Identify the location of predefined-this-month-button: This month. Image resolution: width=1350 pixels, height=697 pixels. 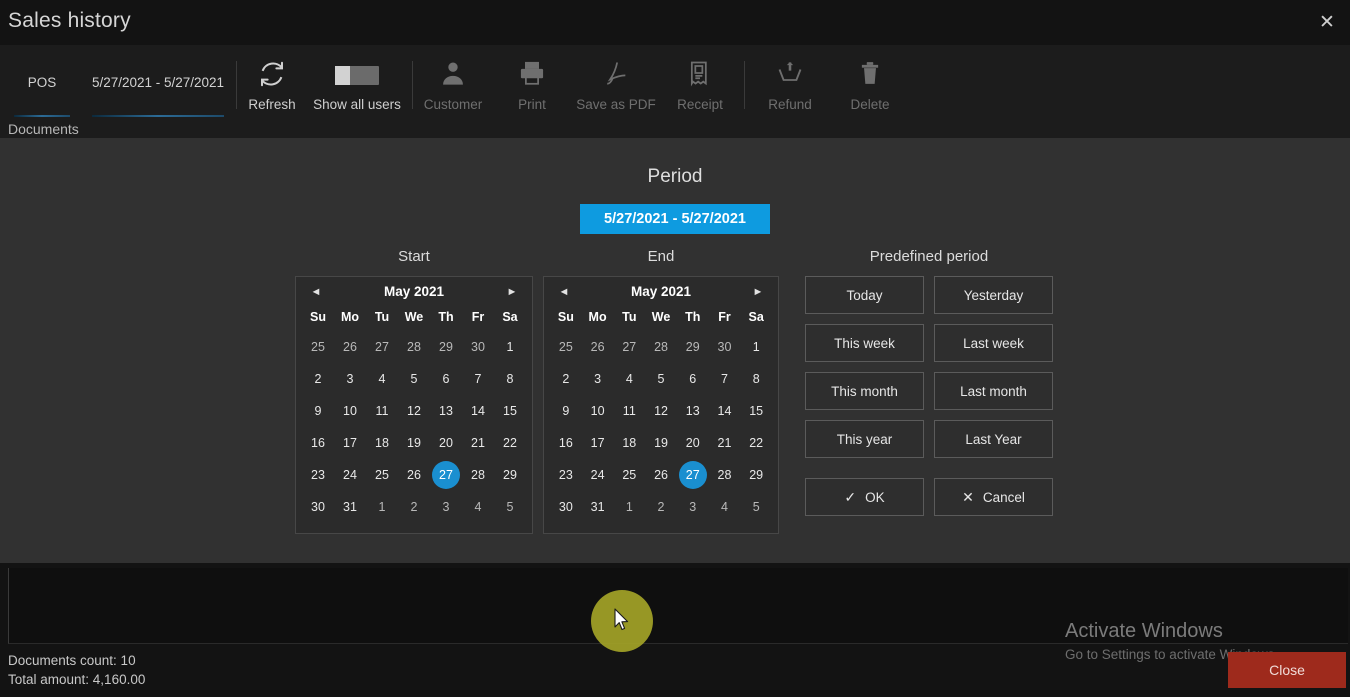
(864, 391).